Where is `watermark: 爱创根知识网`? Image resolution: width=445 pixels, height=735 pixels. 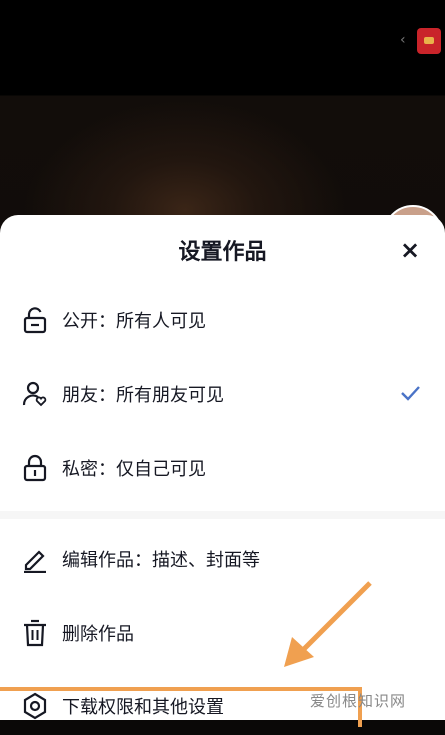 watermark: 爱创根知识网 is located at coordinates (358, 701).